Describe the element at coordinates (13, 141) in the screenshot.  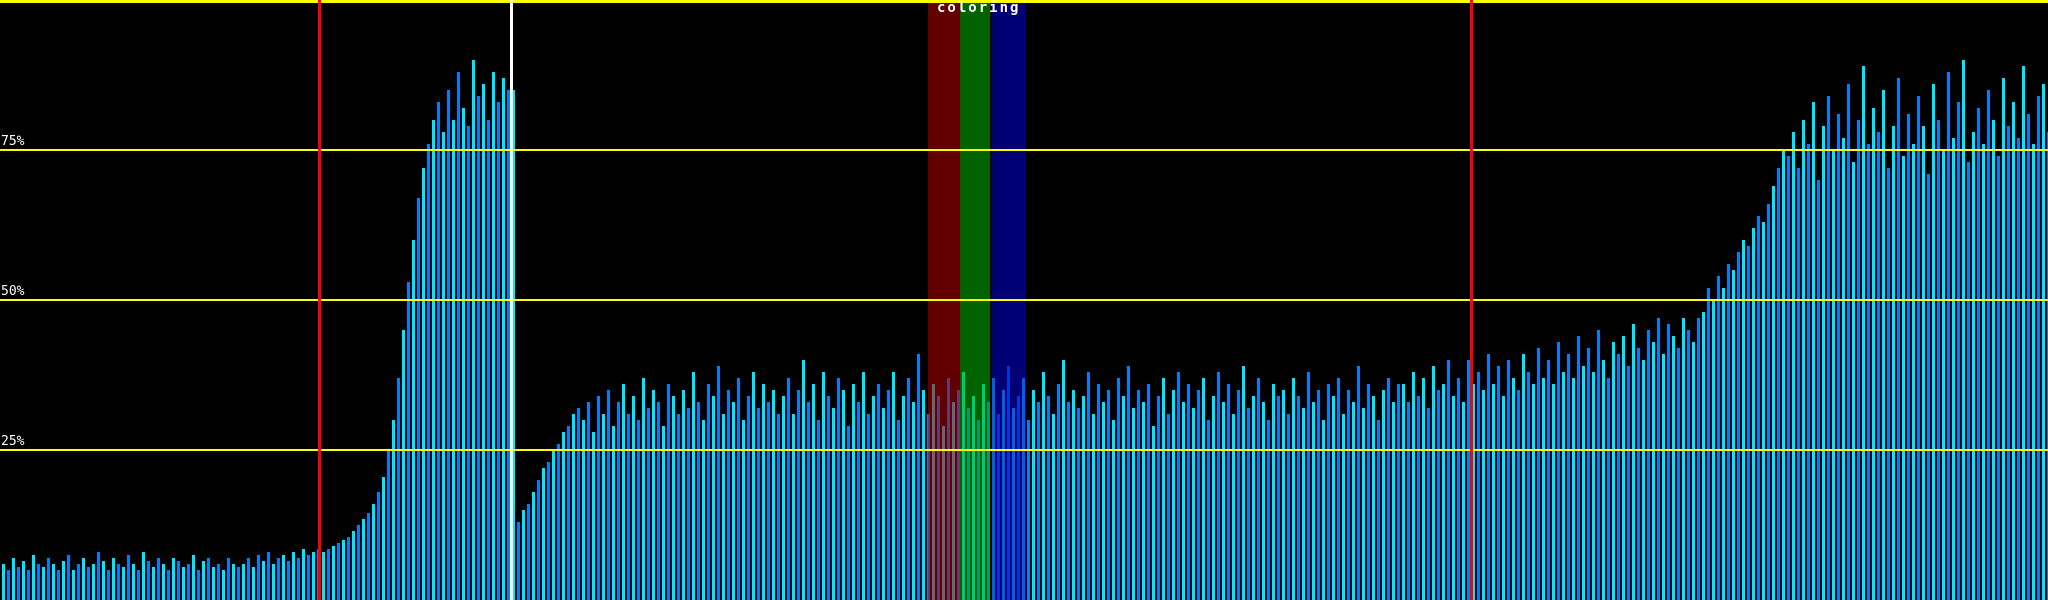
I see `y-axis-tick-75: 75%` at that location.